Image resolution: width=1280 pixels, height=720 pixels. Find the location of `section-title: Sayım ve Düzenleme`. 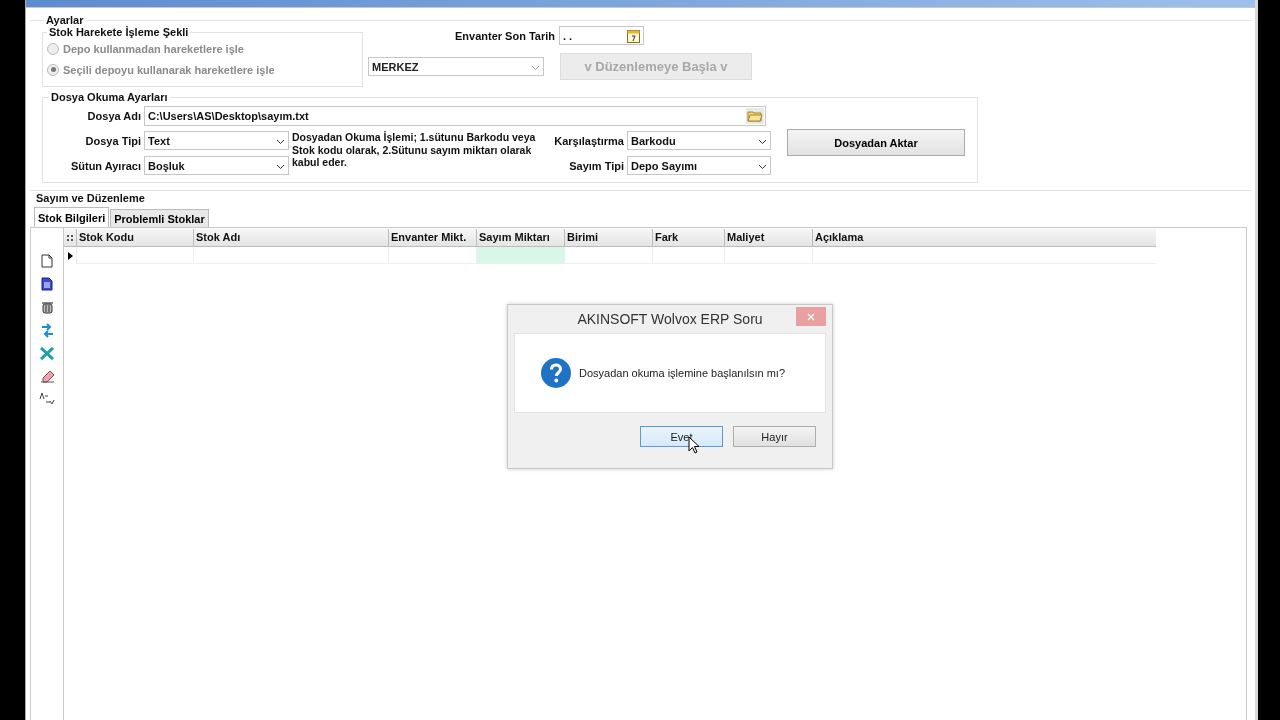

section-title: Sayım ve Düzenleme is located at coordinates (90, 198).